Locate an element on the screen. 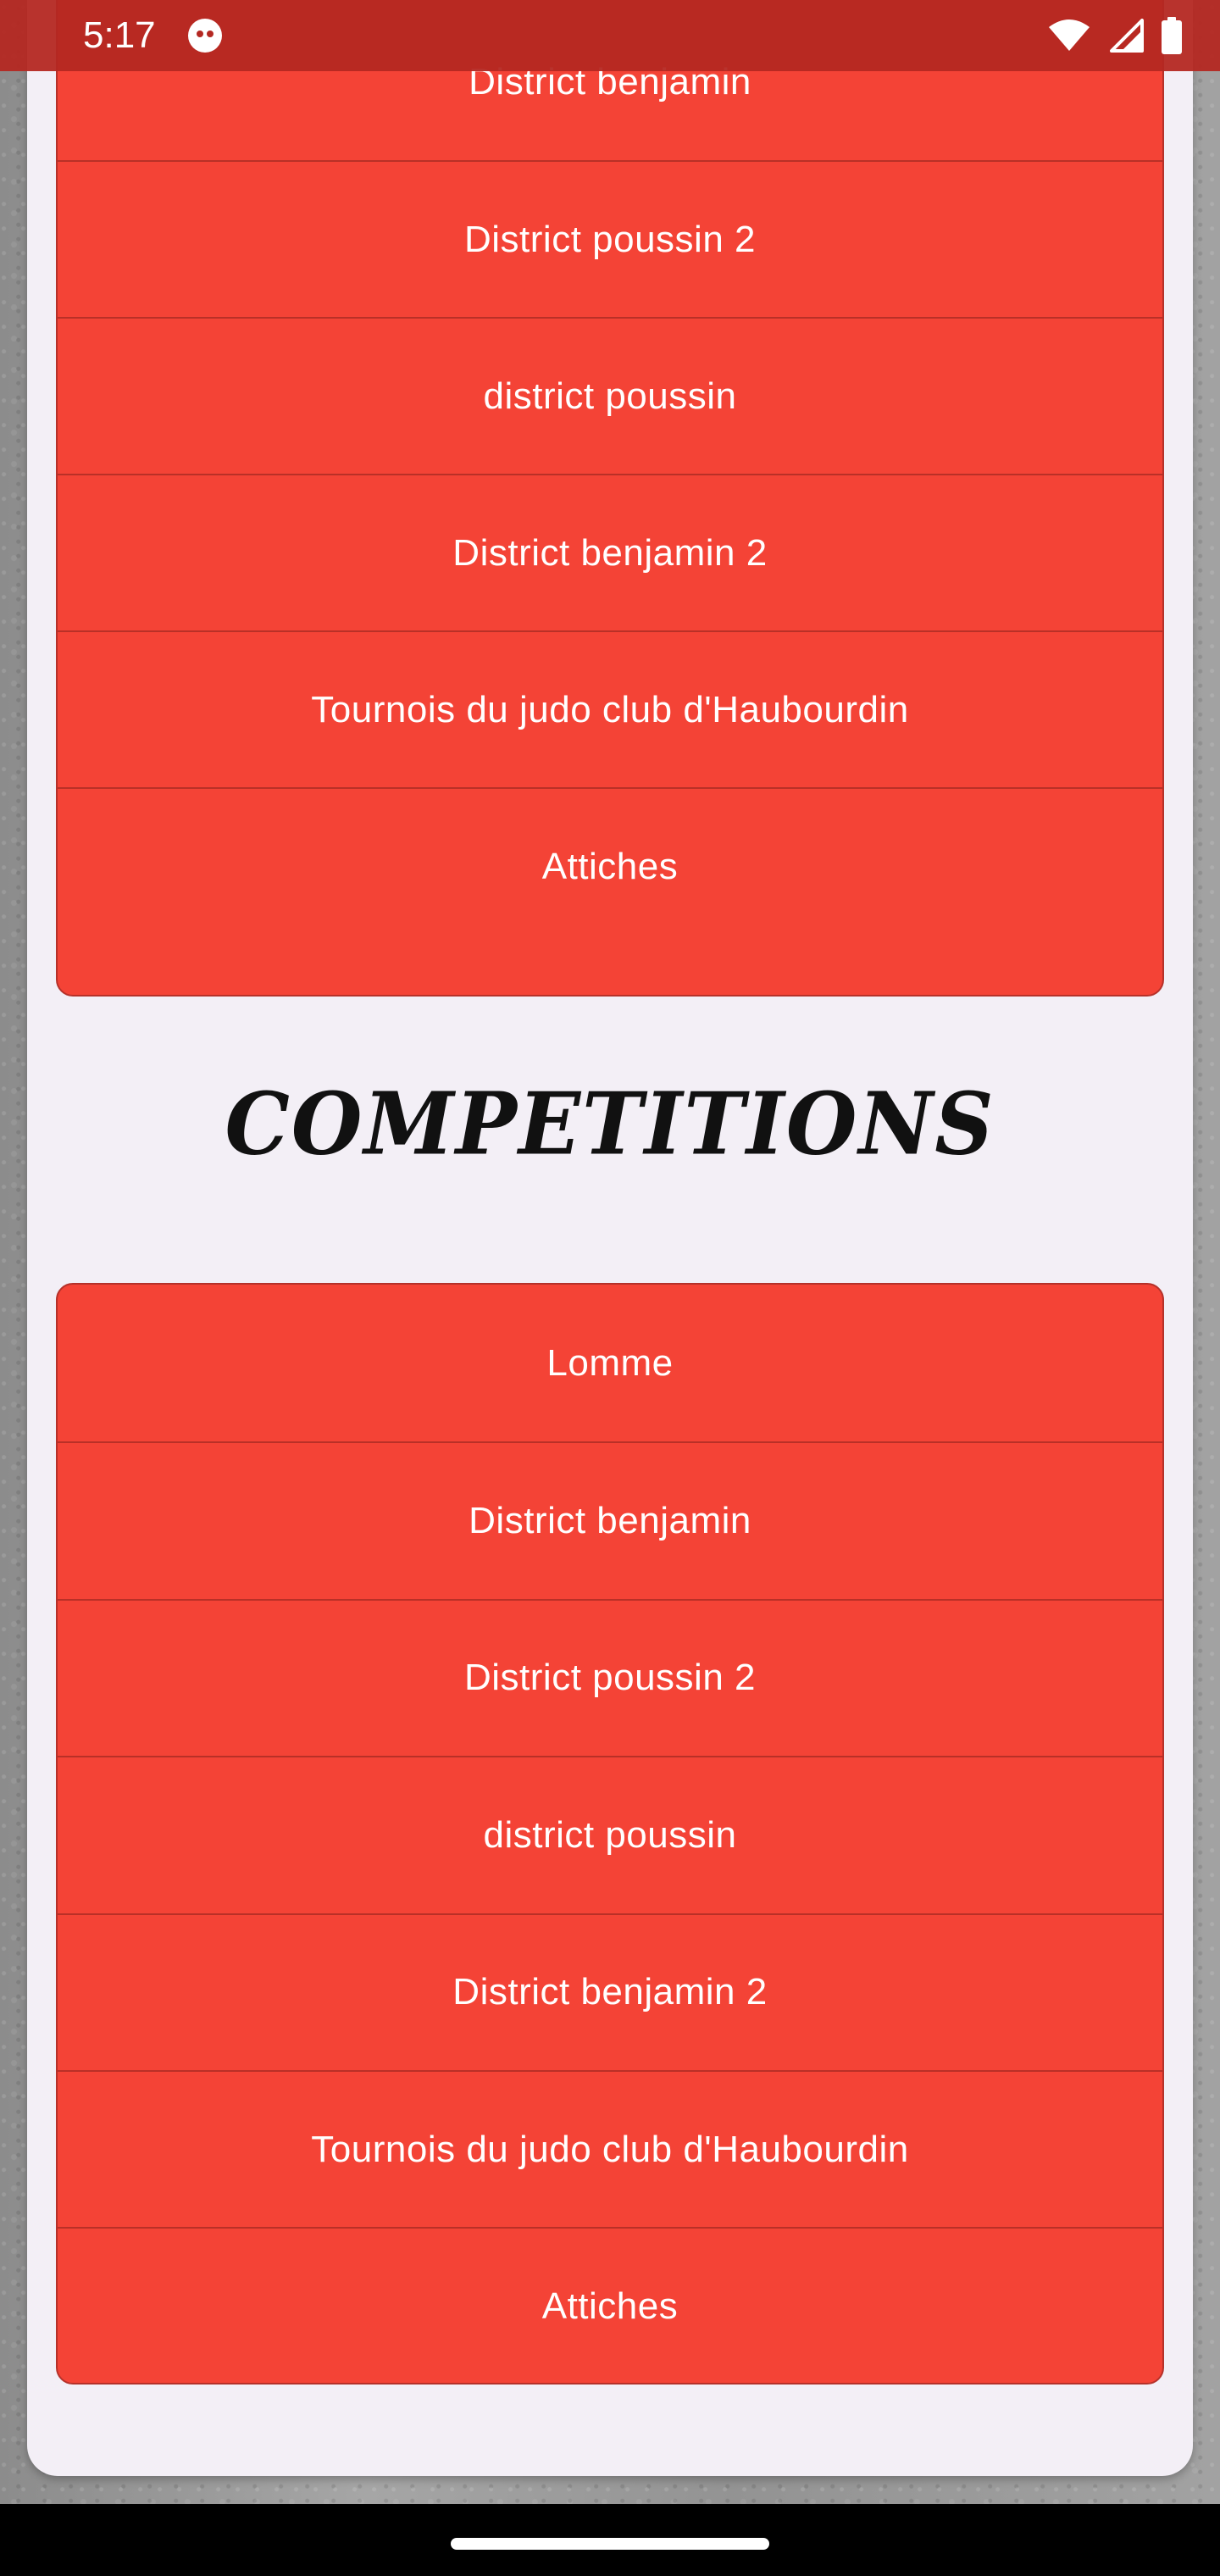 The height and width of the screenshot is (2576, 1220). menu-item-tournois-haubourdin: Tournois du judo club d'Haubourdin is located at coordinates (610, 708).